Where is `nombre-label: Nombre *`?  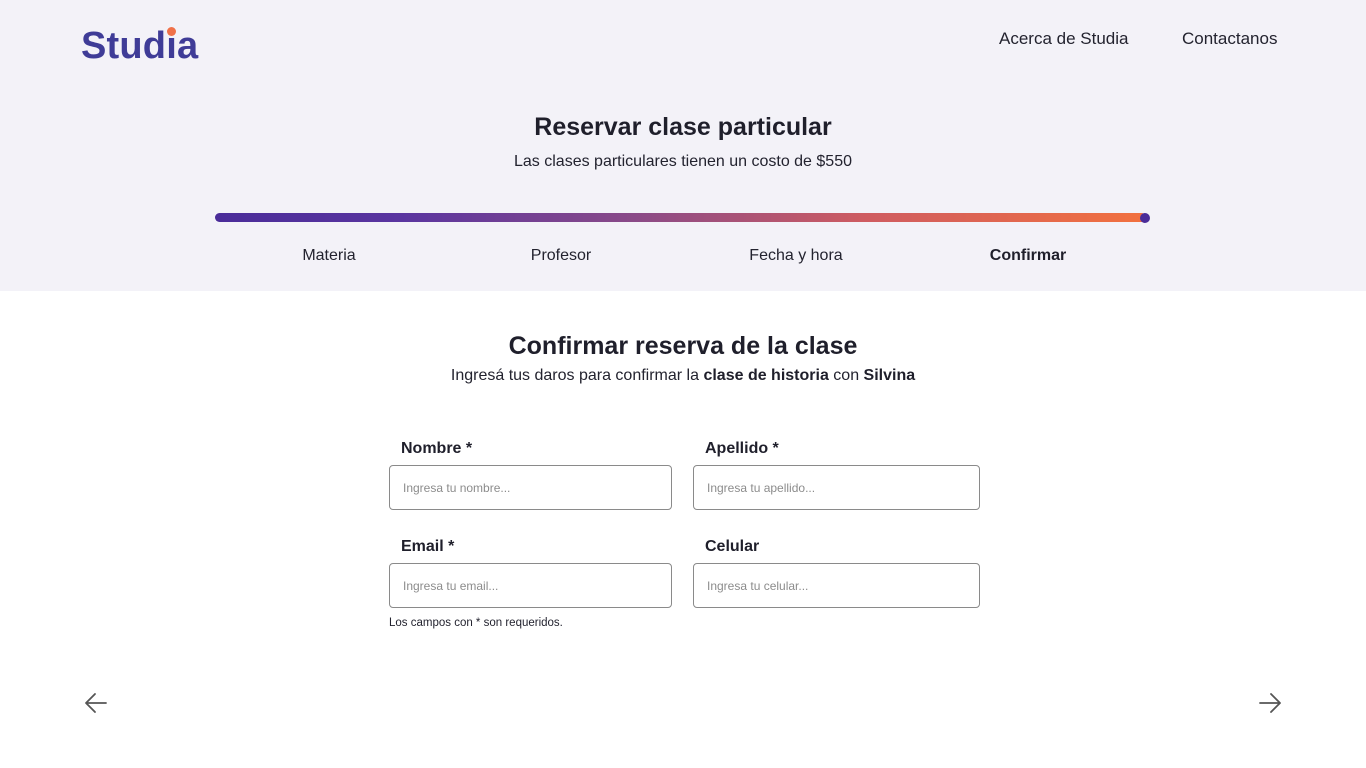
nombre-label: Nombre * is located at coordinates (437, 448).